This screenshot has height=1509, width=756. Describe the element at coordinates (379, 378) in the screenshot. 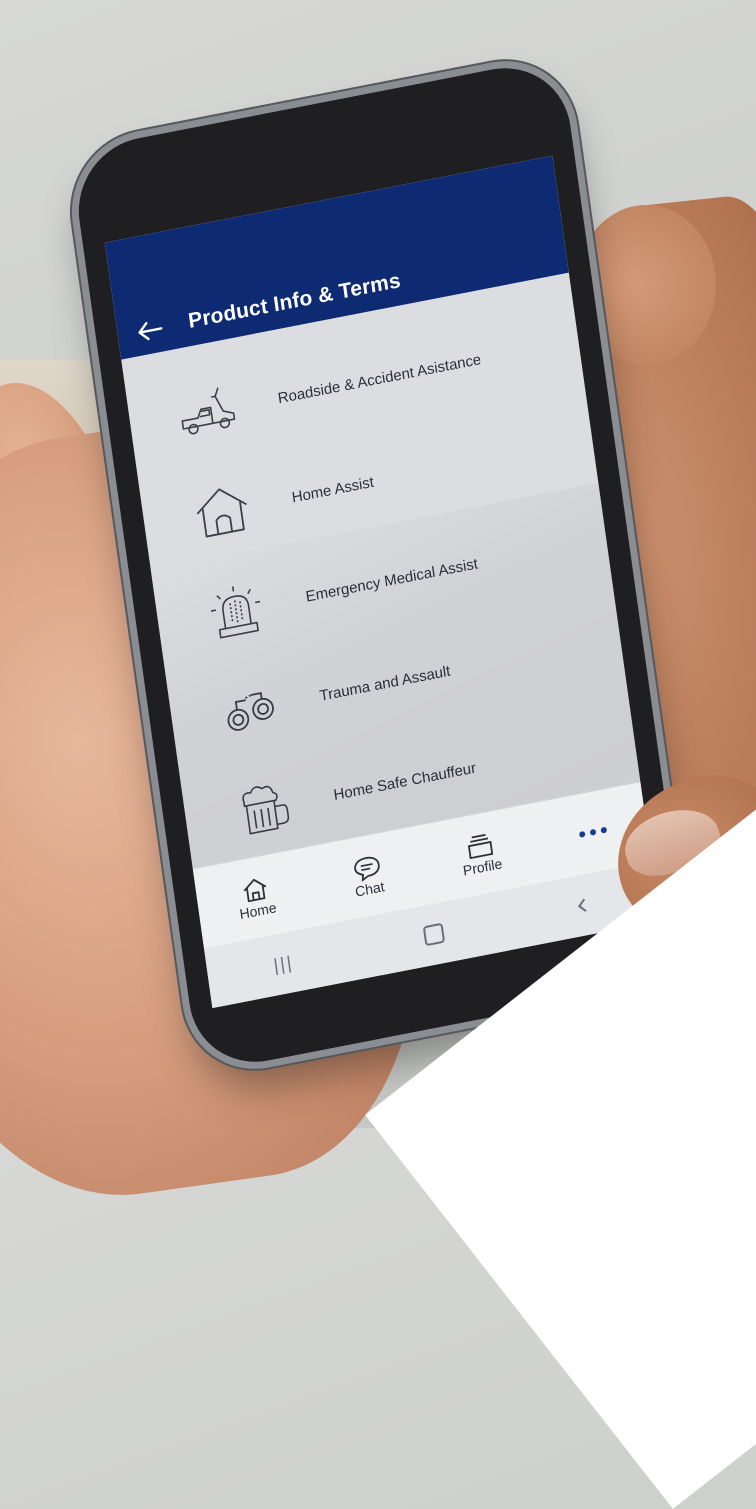

I see `menu-label-roadside: Roadside & Accident Asistance` at that location.